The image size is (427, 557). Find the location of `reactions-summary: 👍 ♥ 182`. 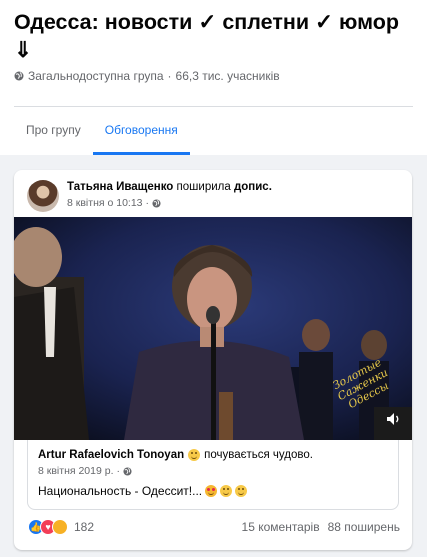

reactions-summary: 👍 ♥ 182 is located at coordinates (61, 527).